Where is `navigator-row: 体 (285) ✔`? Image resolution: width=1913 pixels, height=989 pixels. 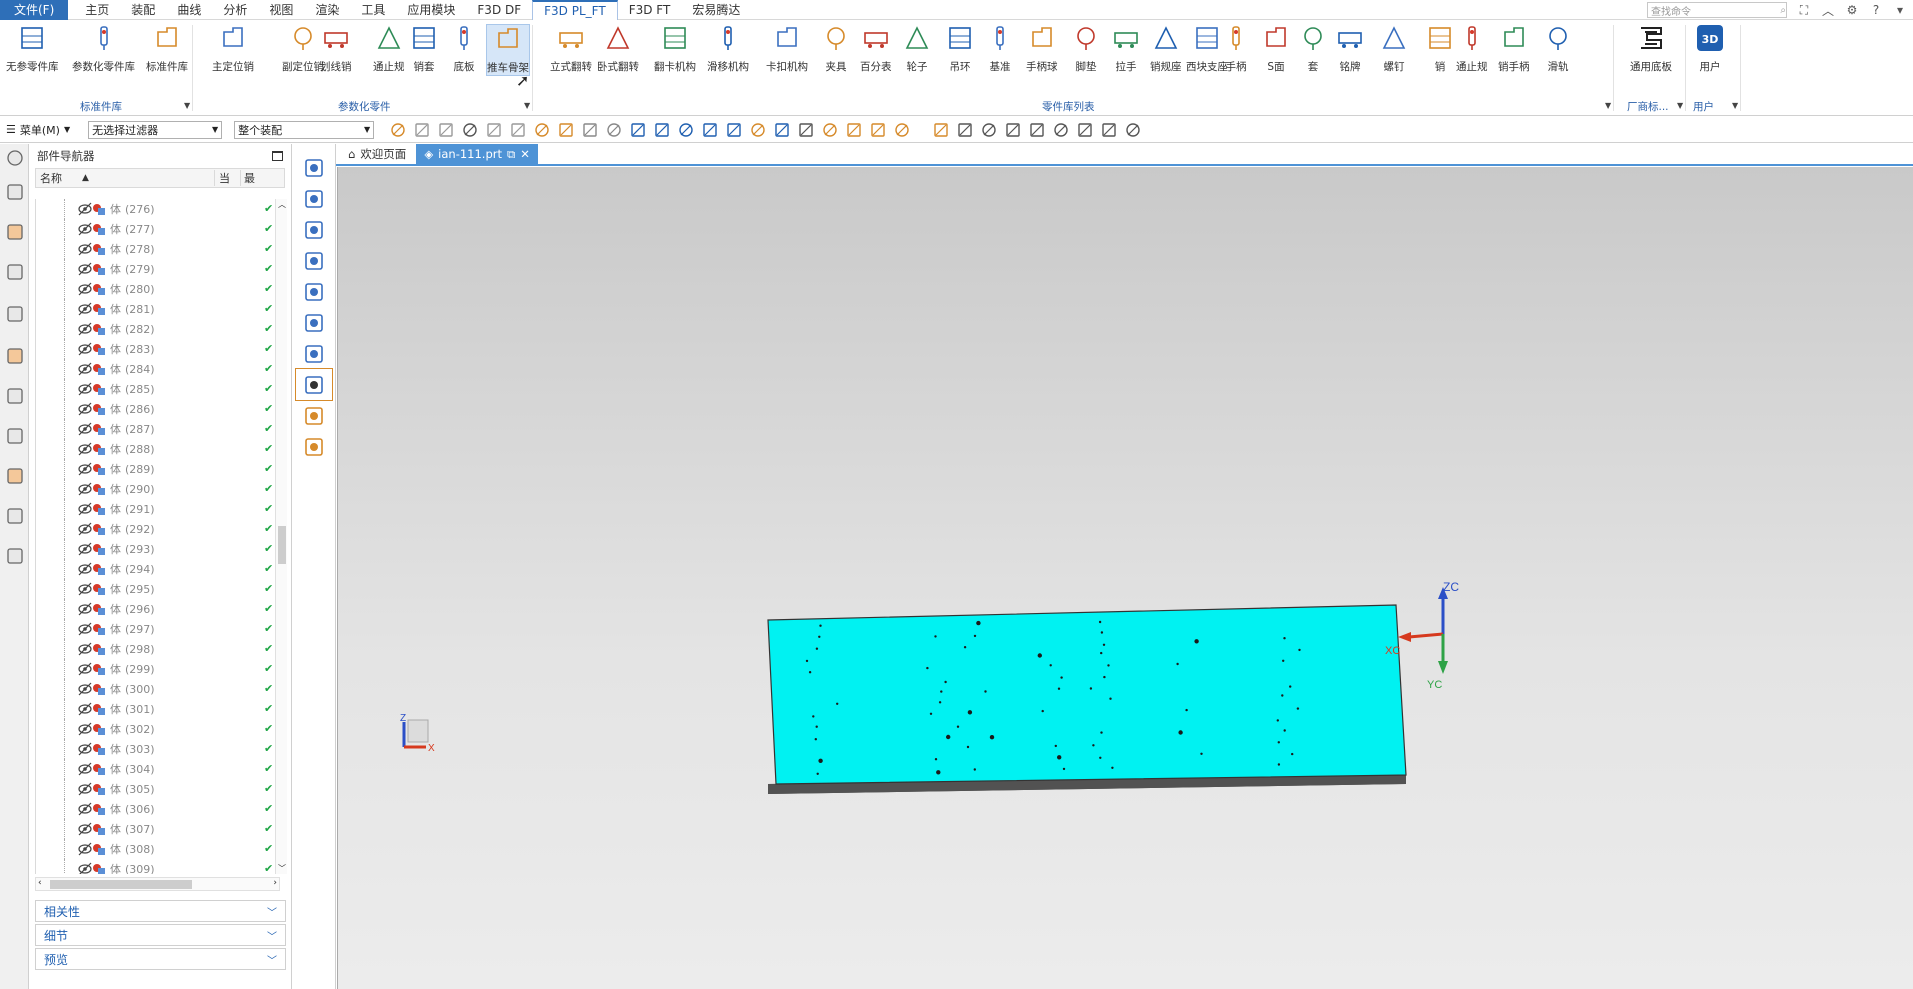
navigator-row: 体 (285) ✔ is located at coordinates (156, 389).